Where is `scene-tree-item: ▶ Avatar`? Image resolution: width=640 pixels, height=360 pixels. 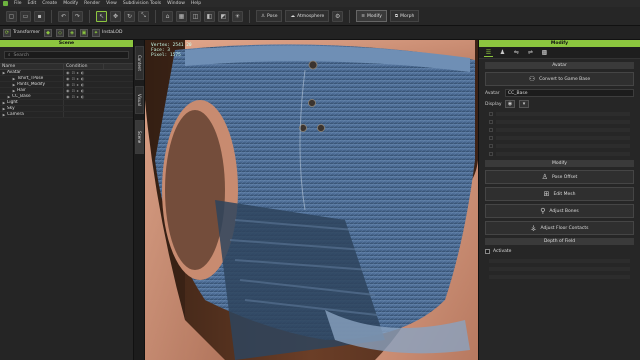 scene-tree-item: ▶ Avatar is located at coordinates (32, 72).